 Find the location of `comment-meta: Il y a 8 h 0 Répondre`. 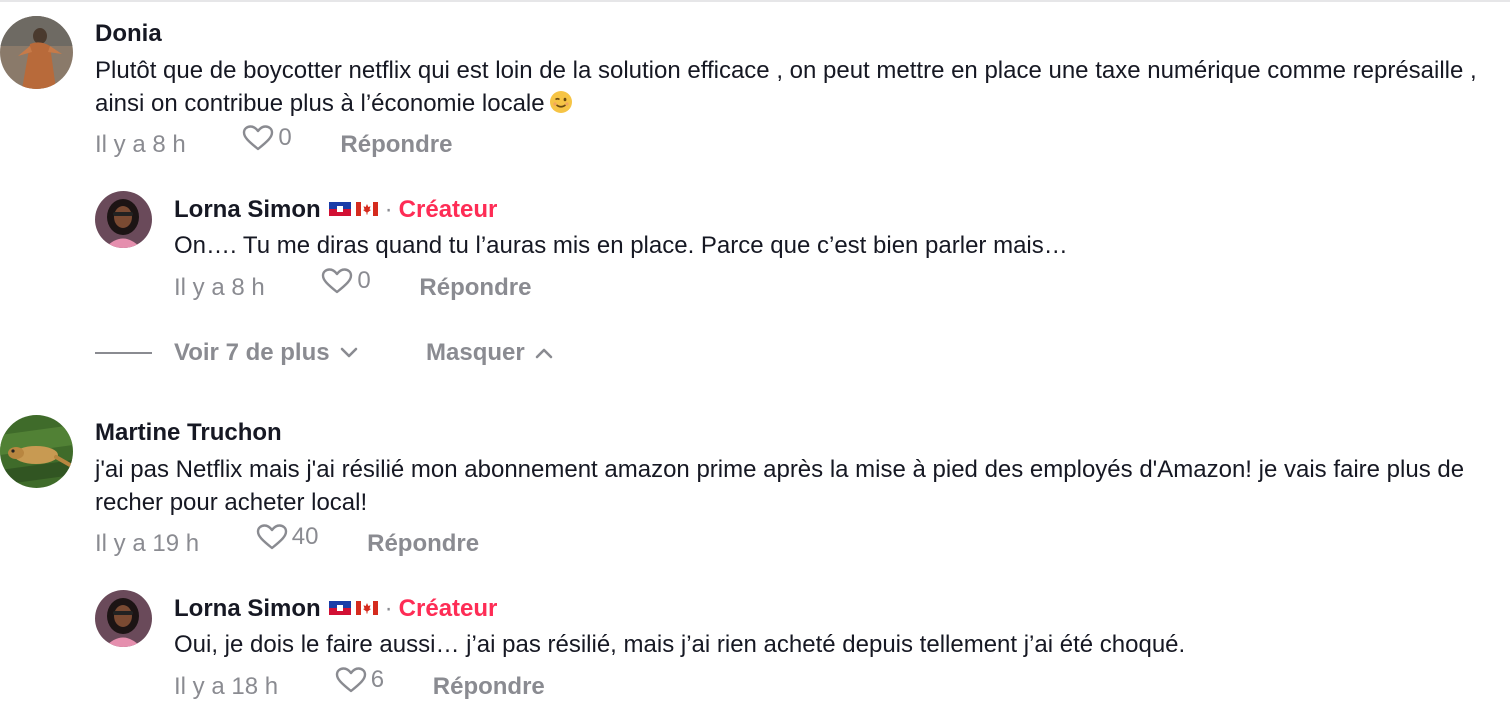

comment-meta: Il y a 8 h 0 Répondre is located at coordinates (273, 141).